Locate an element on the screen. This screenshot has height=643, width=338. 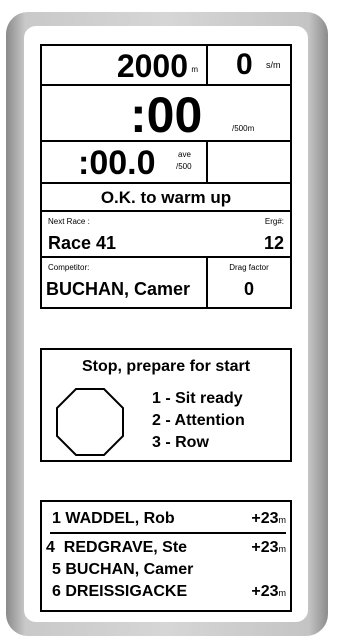
standings-row-3: 5 BUCHAN, Camer is located at coordinates (122, 570).